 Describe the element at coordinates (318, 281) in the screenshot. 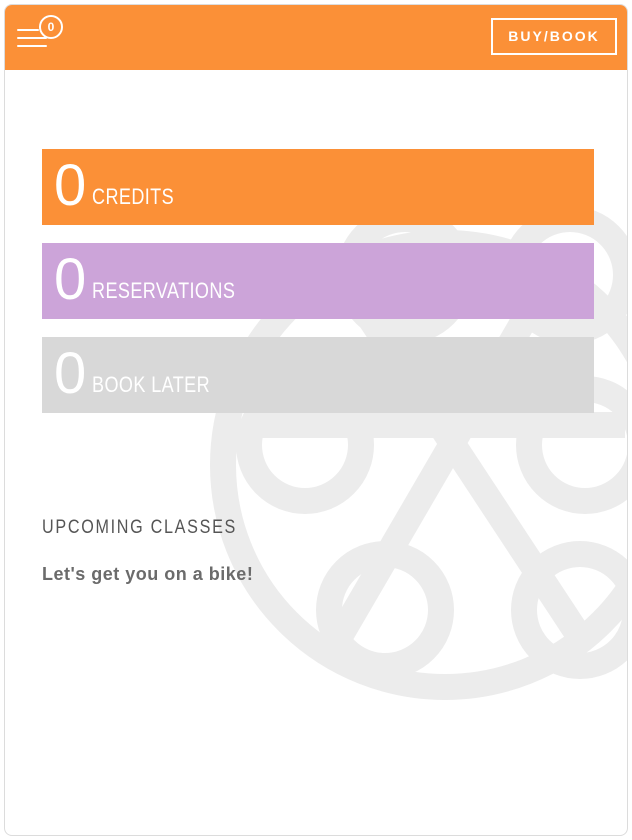

I see `reservations-card: 0 RESERVATIONS` at that location.